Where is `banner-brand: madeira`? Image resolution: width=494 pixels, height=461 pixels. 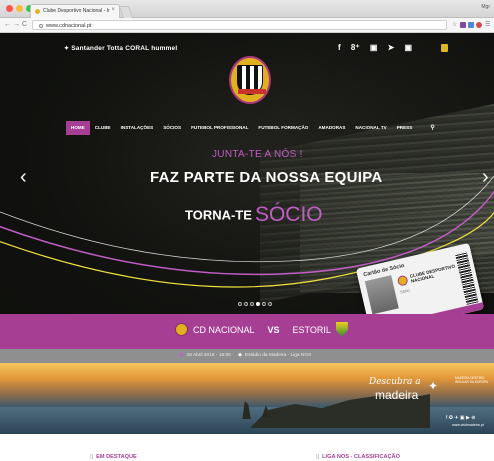
banner-brand: madeira is located at coordinates (397, 395).